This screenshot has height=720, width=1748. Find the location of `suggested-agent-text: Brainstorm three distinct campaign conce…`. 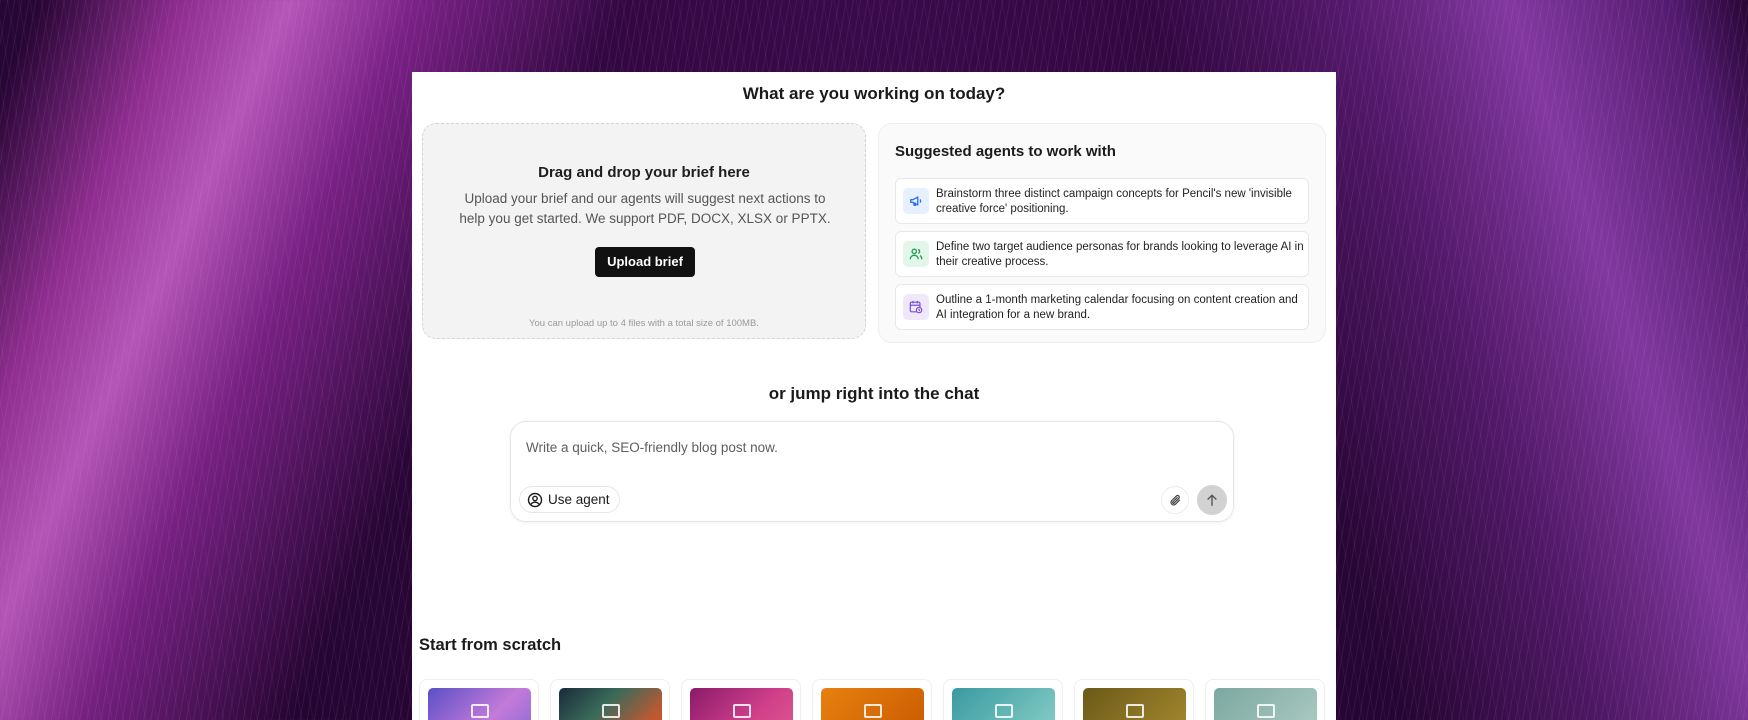

suggested-agent-text: Brainstorm three distinct campaign conce… is located at coordinates (1114, 201).